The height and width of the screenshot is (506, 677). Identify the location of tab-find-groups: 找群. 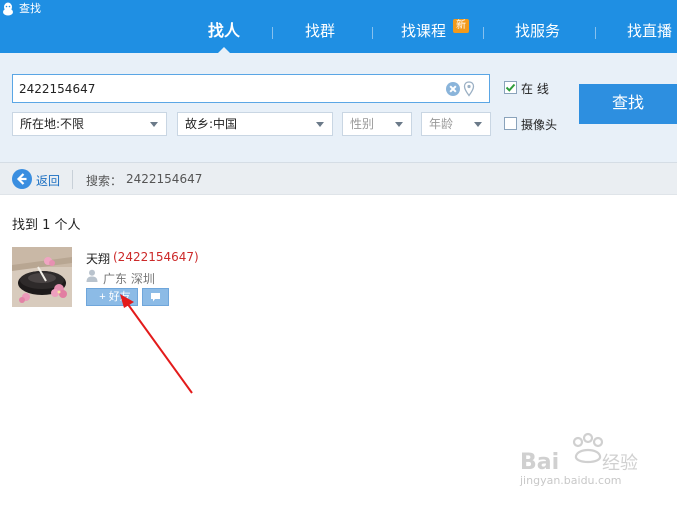
(320, 35).